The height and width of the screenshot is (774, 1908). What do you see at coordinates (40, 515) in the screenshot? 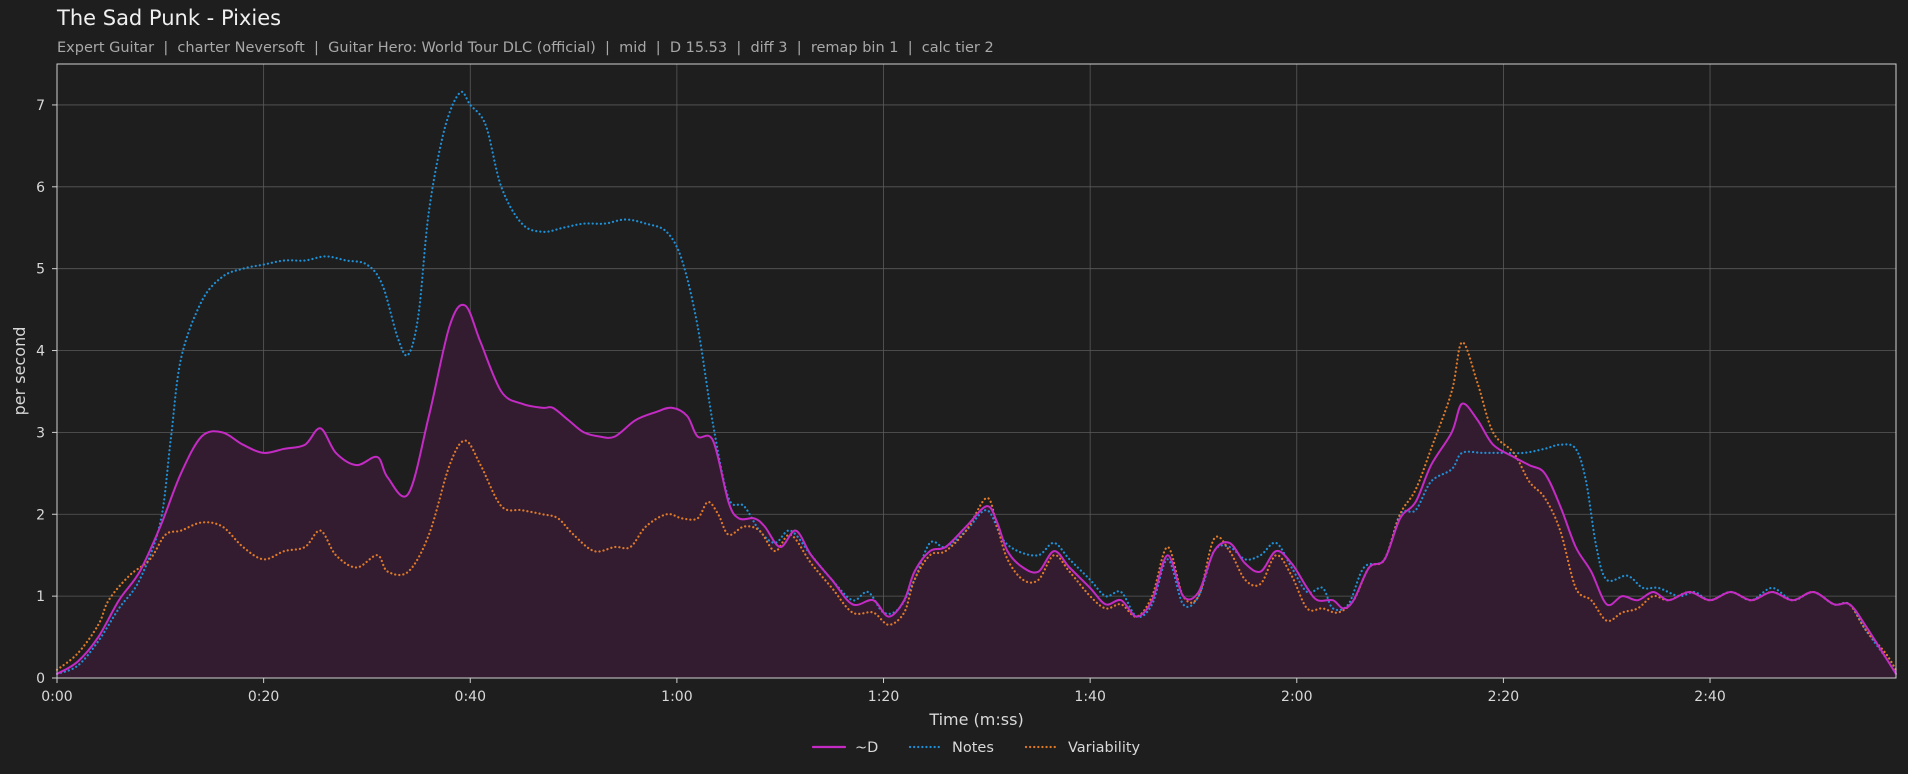
I see `y-tick-label: 2` at bounding box center [40, 515].